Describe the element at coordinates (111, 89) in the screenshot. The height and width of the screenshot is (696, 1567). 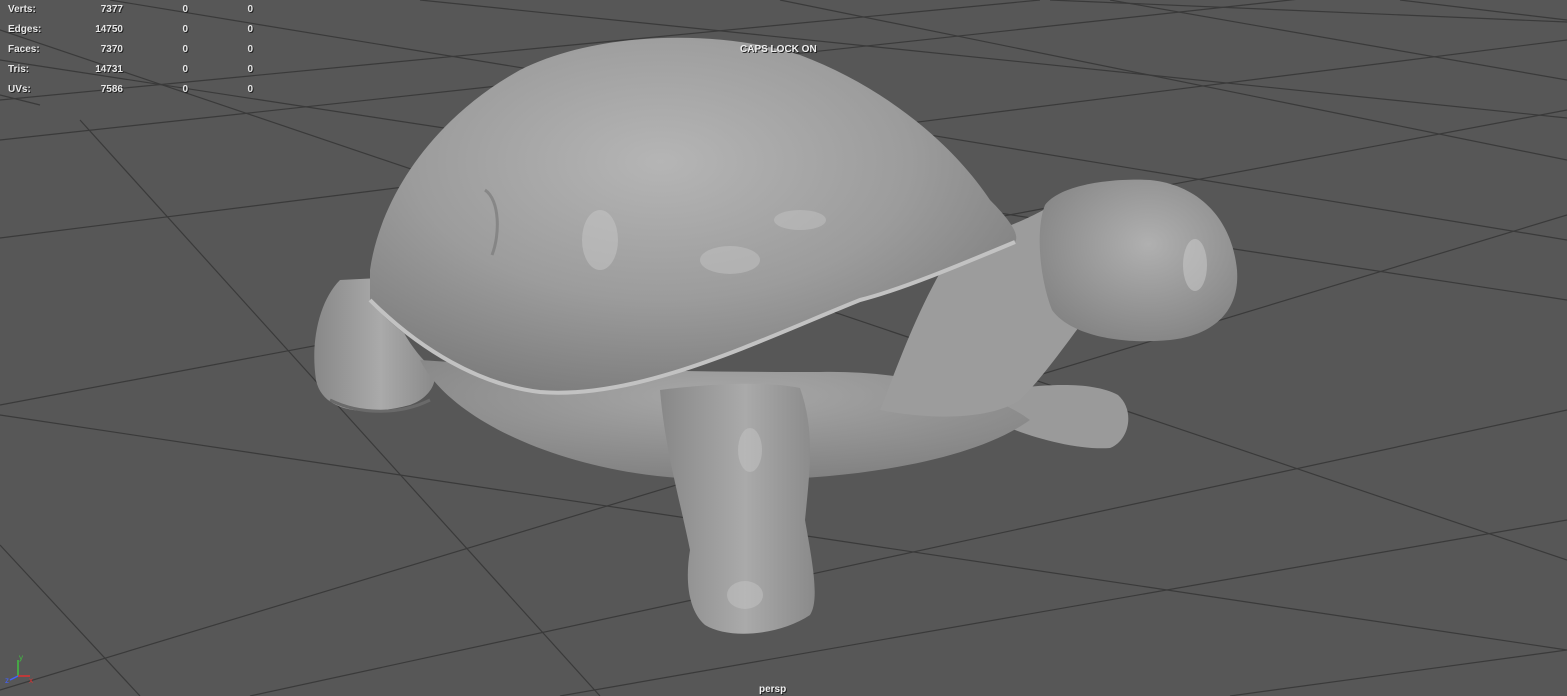
I see `hud-value: 7586` at that location.